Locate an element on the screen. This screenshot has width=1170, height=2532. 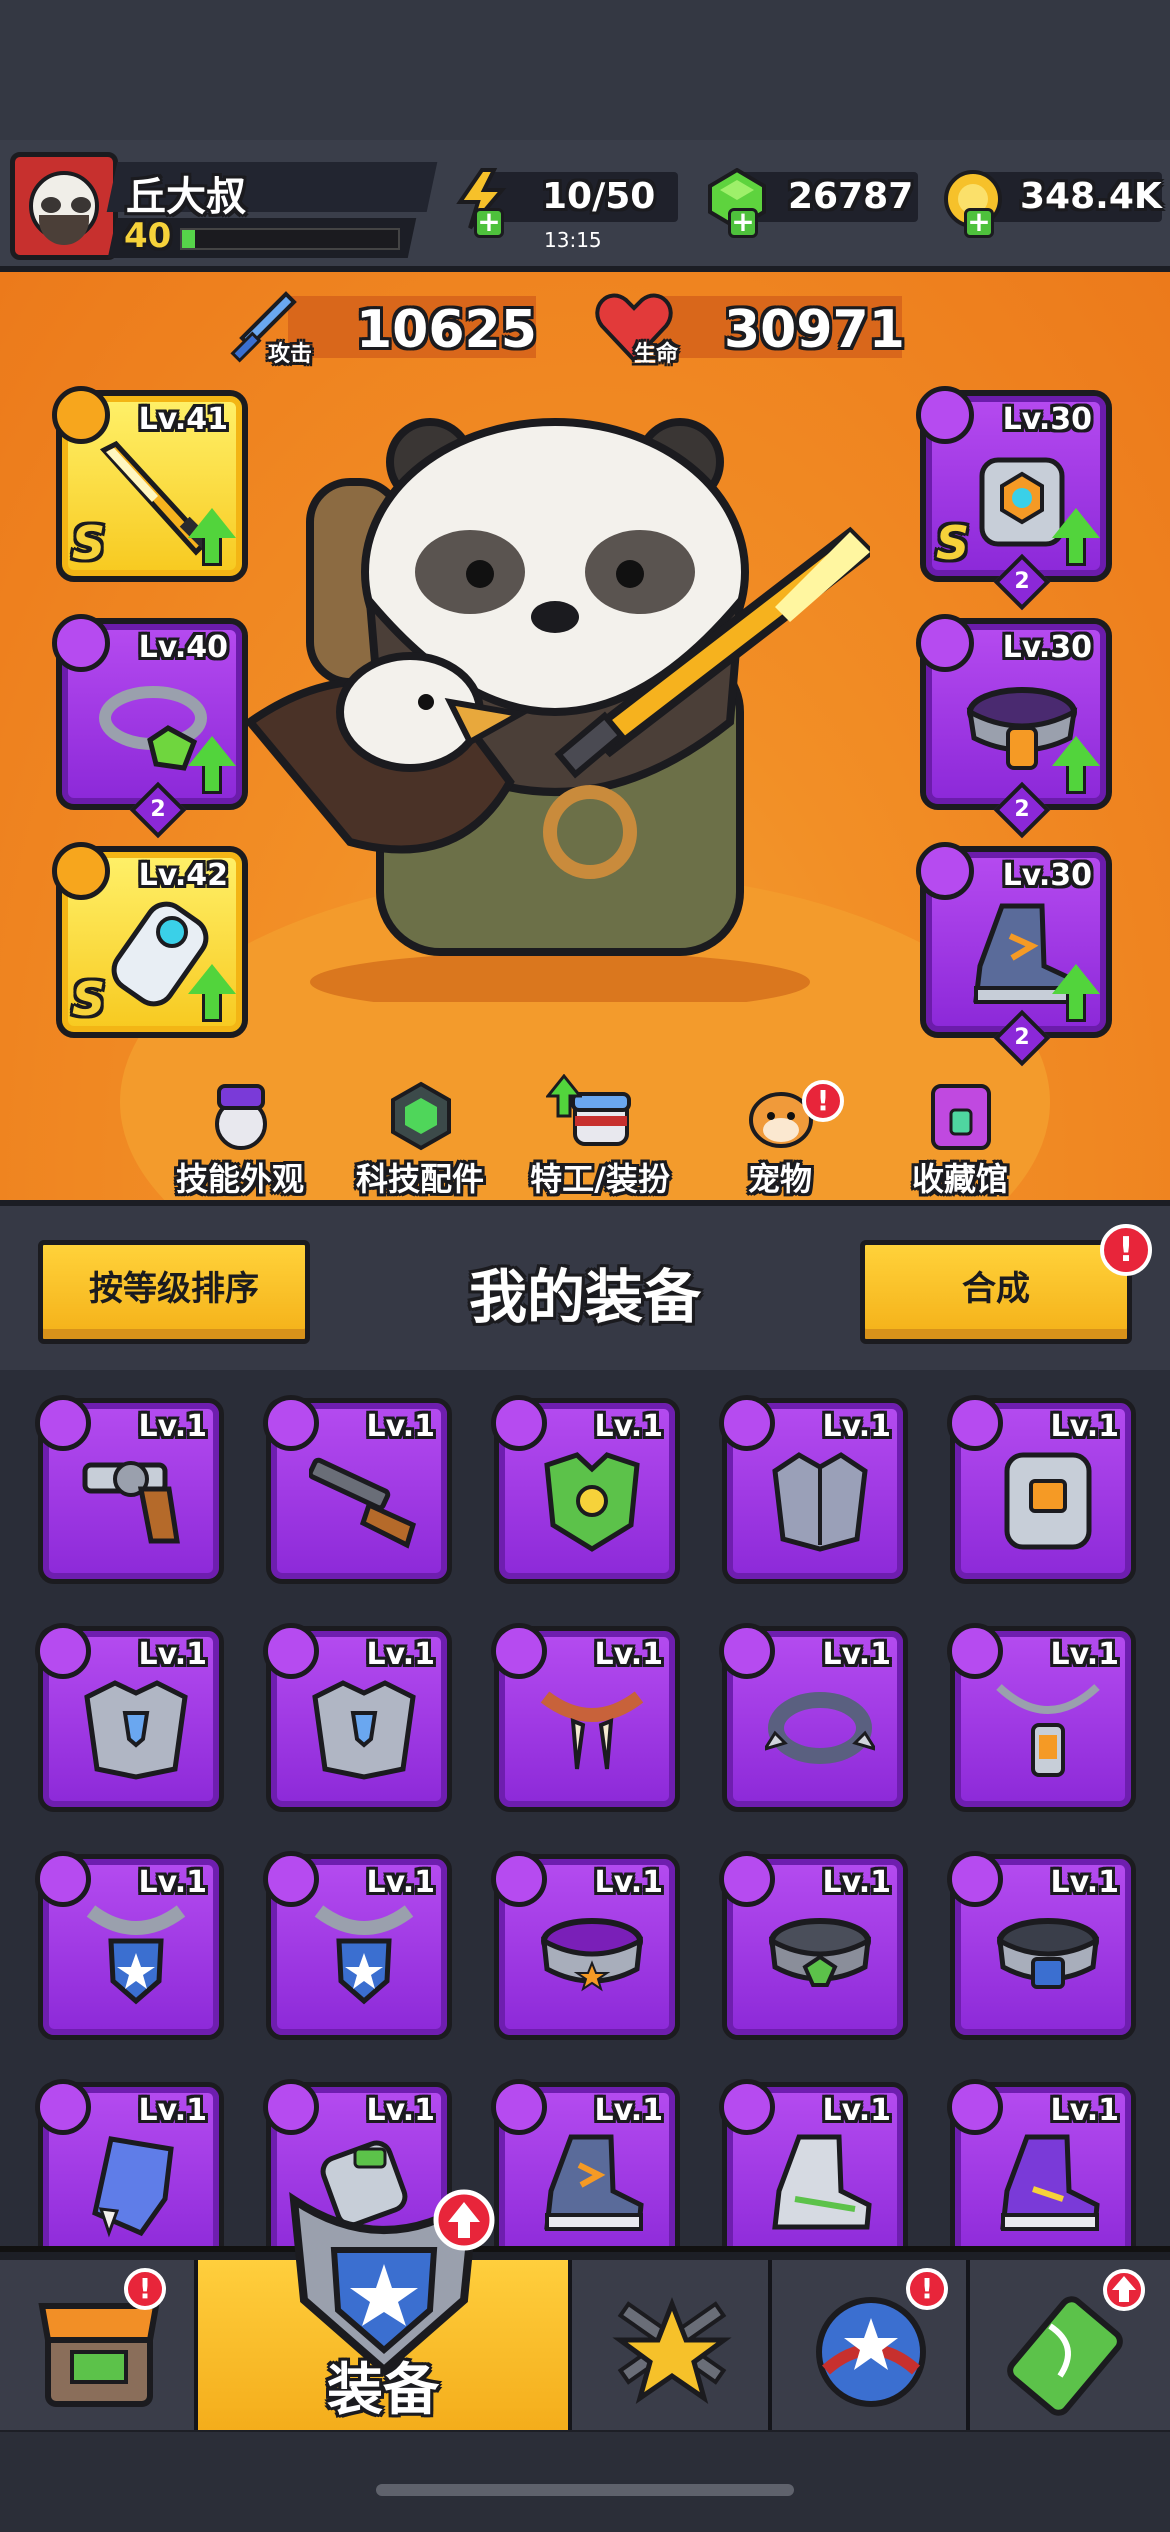
plate-armor-icon is located at coordinates (820, 1502).